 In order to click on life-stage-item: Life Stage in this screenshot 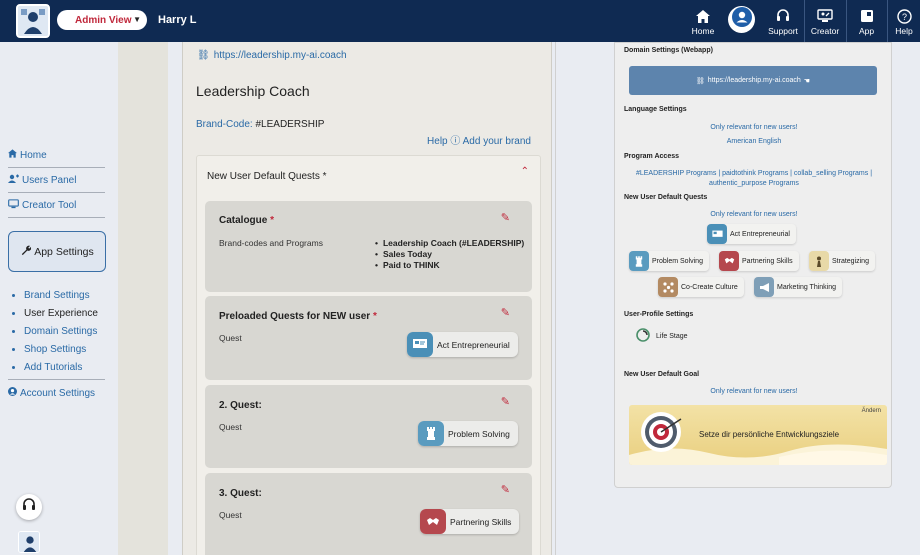, I will do `click(662, 336)`.